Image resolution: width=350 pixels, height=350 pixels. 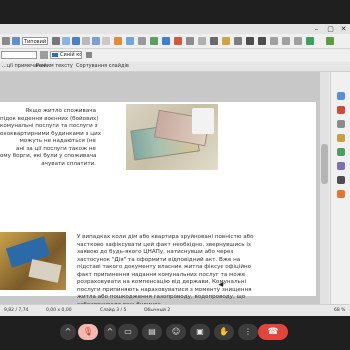 I want to click on scrollbar-thumb, so click(x=324, y=164).